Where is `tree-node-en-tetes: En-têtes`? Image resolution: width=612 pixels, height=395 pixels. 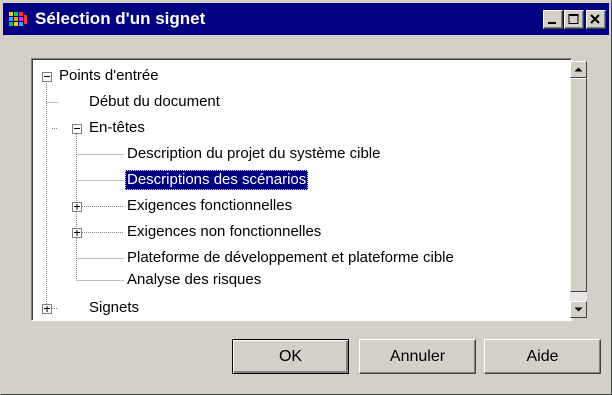 tree-node-en-tetes: En-têtes is located at coordinates (117, 128).